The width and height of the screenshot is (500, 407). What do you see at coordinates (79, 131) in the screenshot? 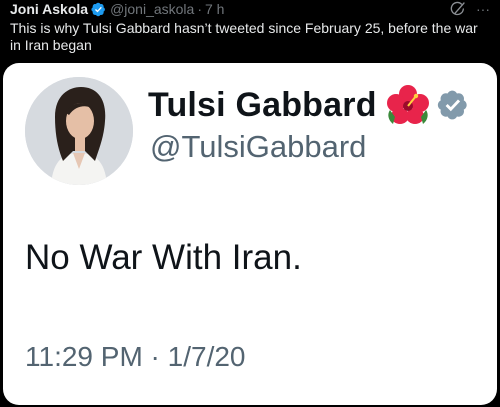
I see `avatar` at bounding box center [79, 131].